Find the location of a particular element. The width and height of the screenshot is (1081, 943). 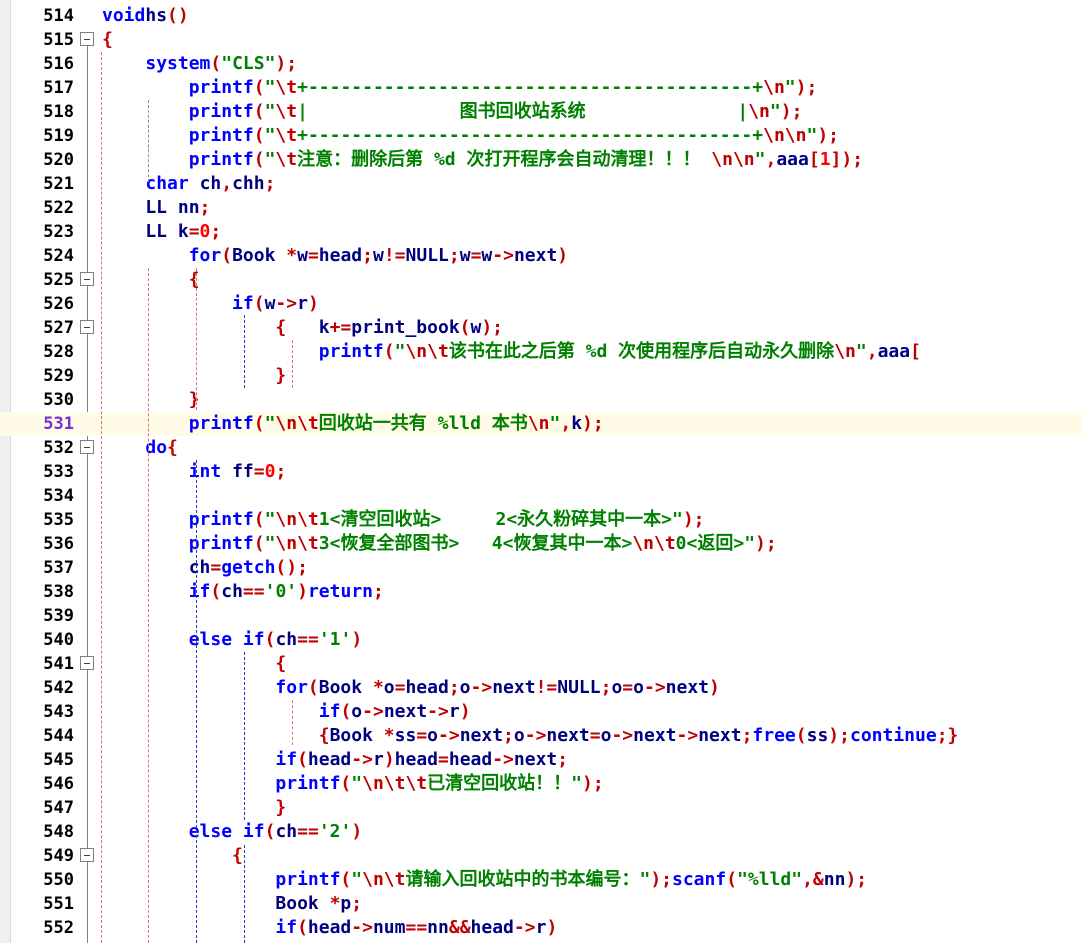

code-line: 534 is located at coordinates (540, 496).